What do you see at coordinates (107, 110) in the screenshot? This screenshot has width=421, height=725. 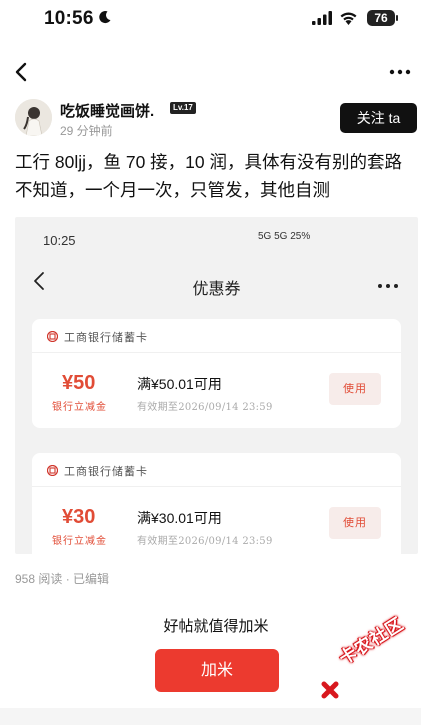 I see `author-name: 吃饭睡觉画饼.` at bounding box center [107, 110].